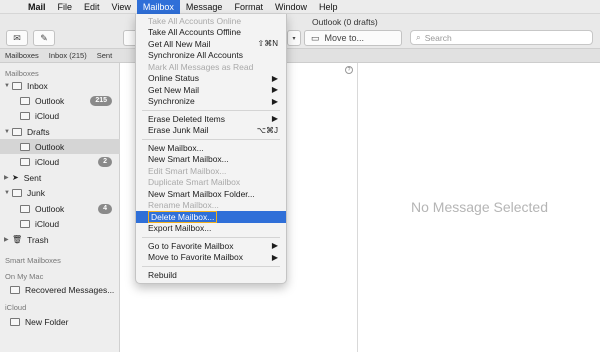 The height and width of the screenshot is (352, 600). I want to click on count-badge: 2, so click(105, 161).